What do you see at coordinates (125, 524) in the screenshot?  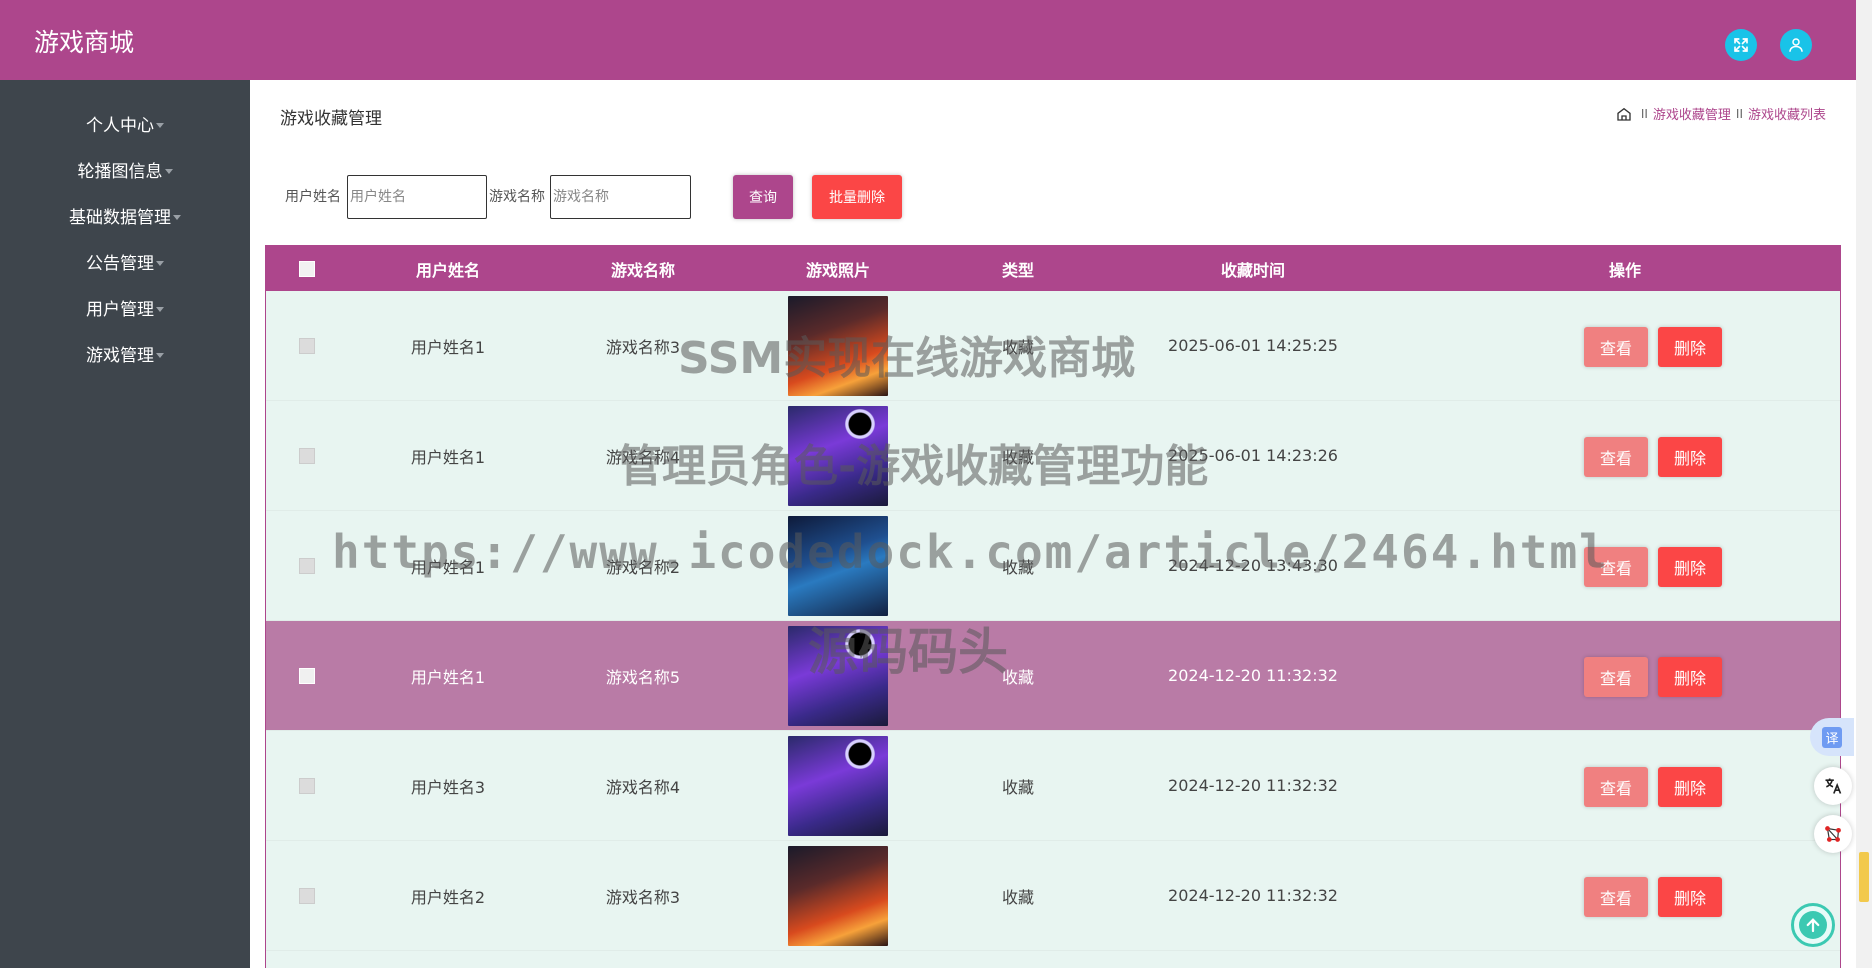 I see `sidebar: 个人中心 轮播图信息 基础数据管理 公告管理 用户管理 游戏管理` at bounding box center [125, 524].